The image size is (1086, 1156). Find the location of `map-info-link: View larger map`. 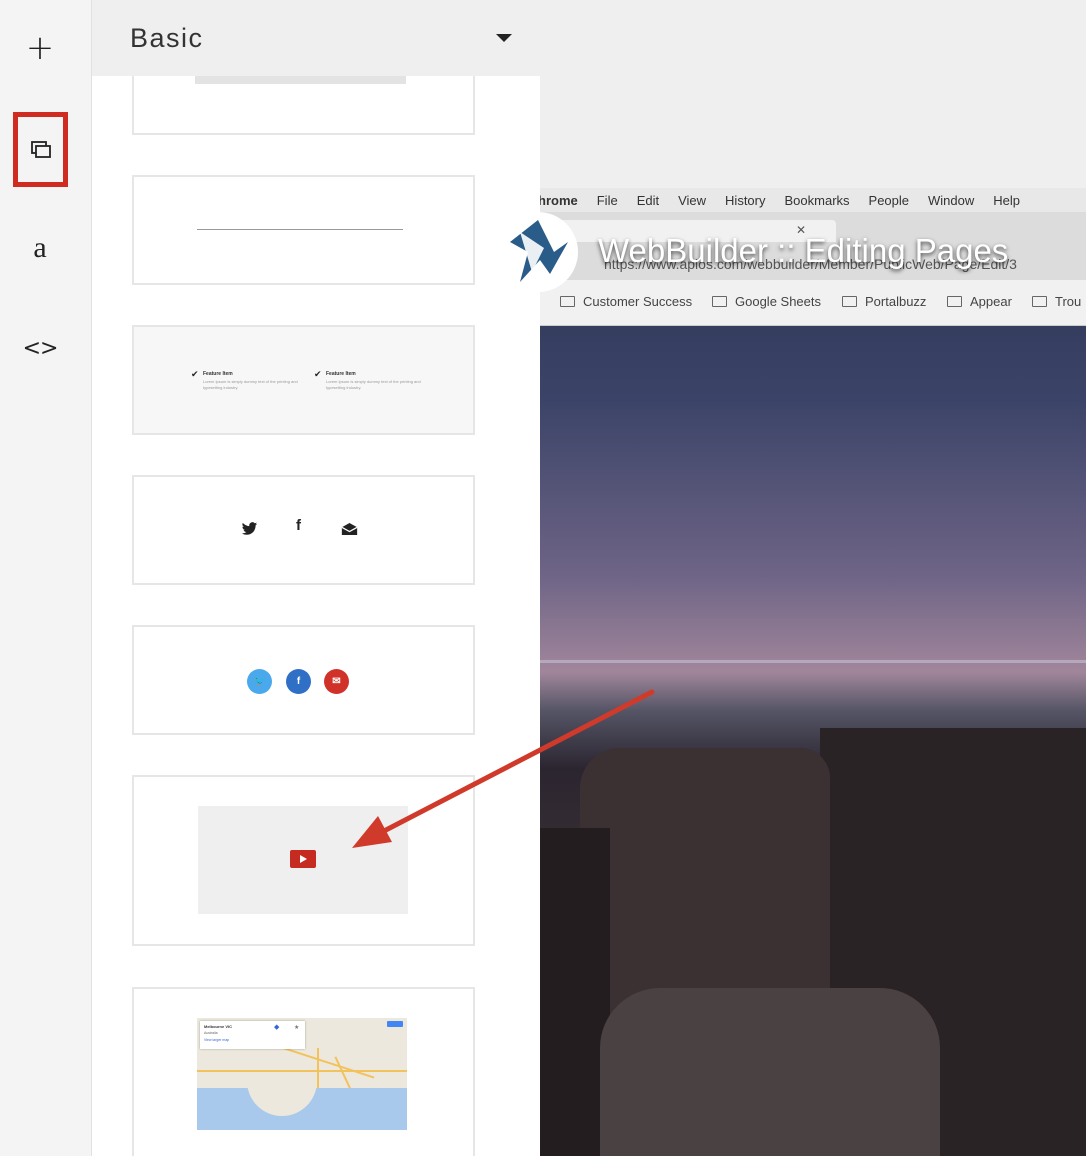

map-info-link: View larger map is located at coordinates (217, 1040).